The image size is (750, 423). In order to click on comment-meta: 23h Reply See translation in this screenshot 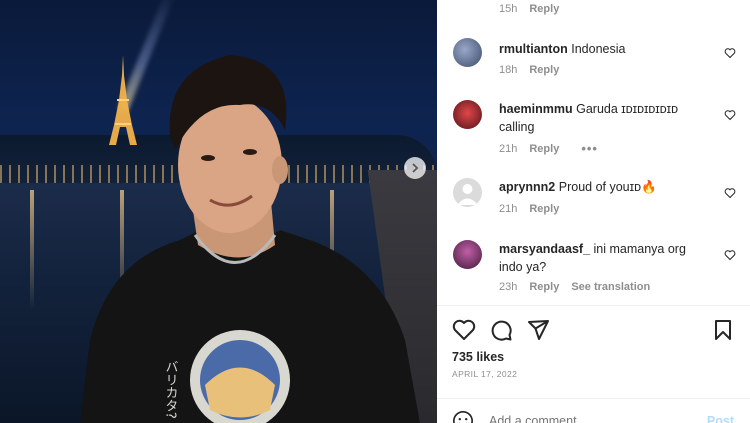, I will do `click(574, 287)`.